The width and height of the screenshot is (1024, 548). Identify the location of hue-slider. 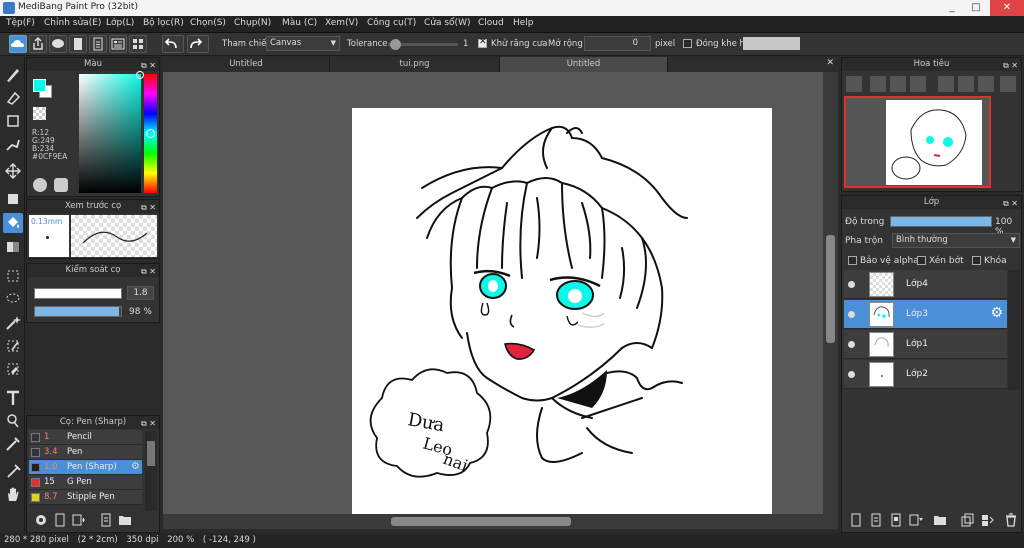
(150, 133).